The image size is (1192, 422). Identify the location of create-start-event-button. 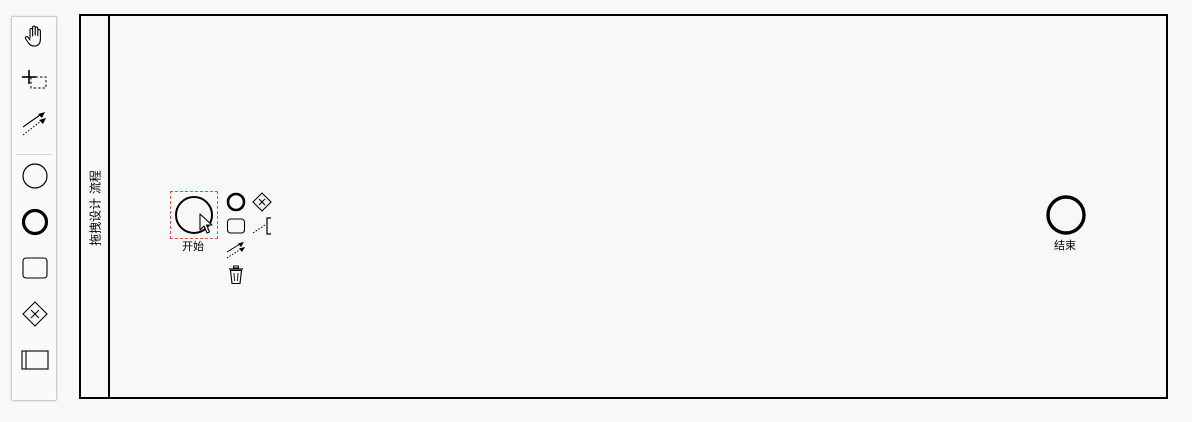
(35, 176).